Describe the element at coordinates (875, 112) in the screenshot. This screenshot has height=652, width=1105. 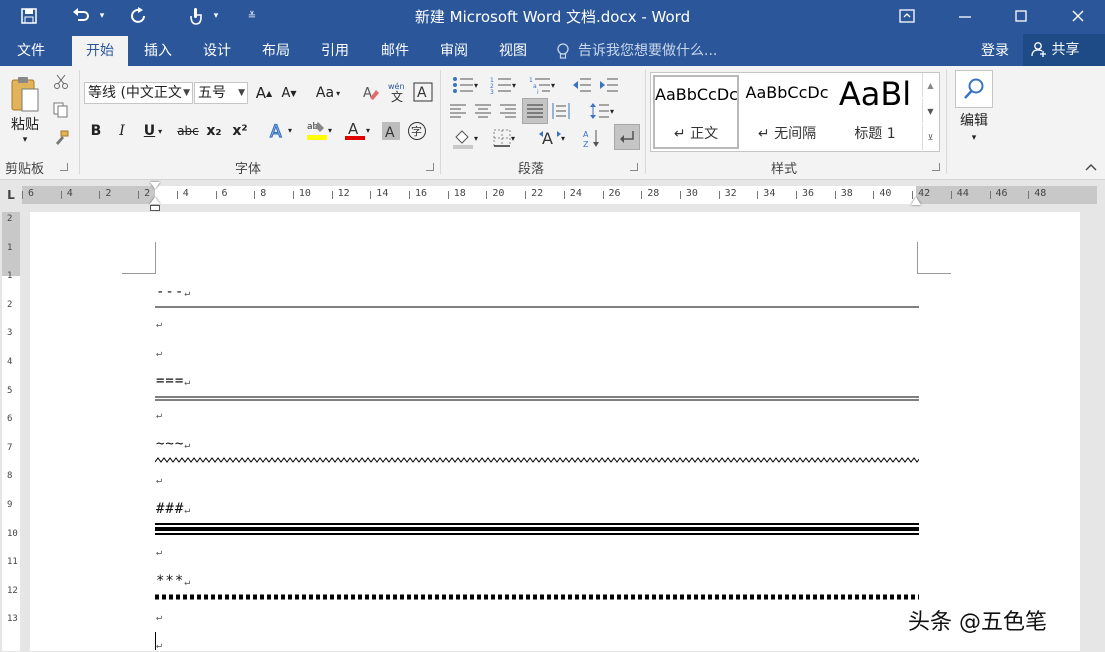
I see `style-heading-1: AaBl 标题 1` at that location.